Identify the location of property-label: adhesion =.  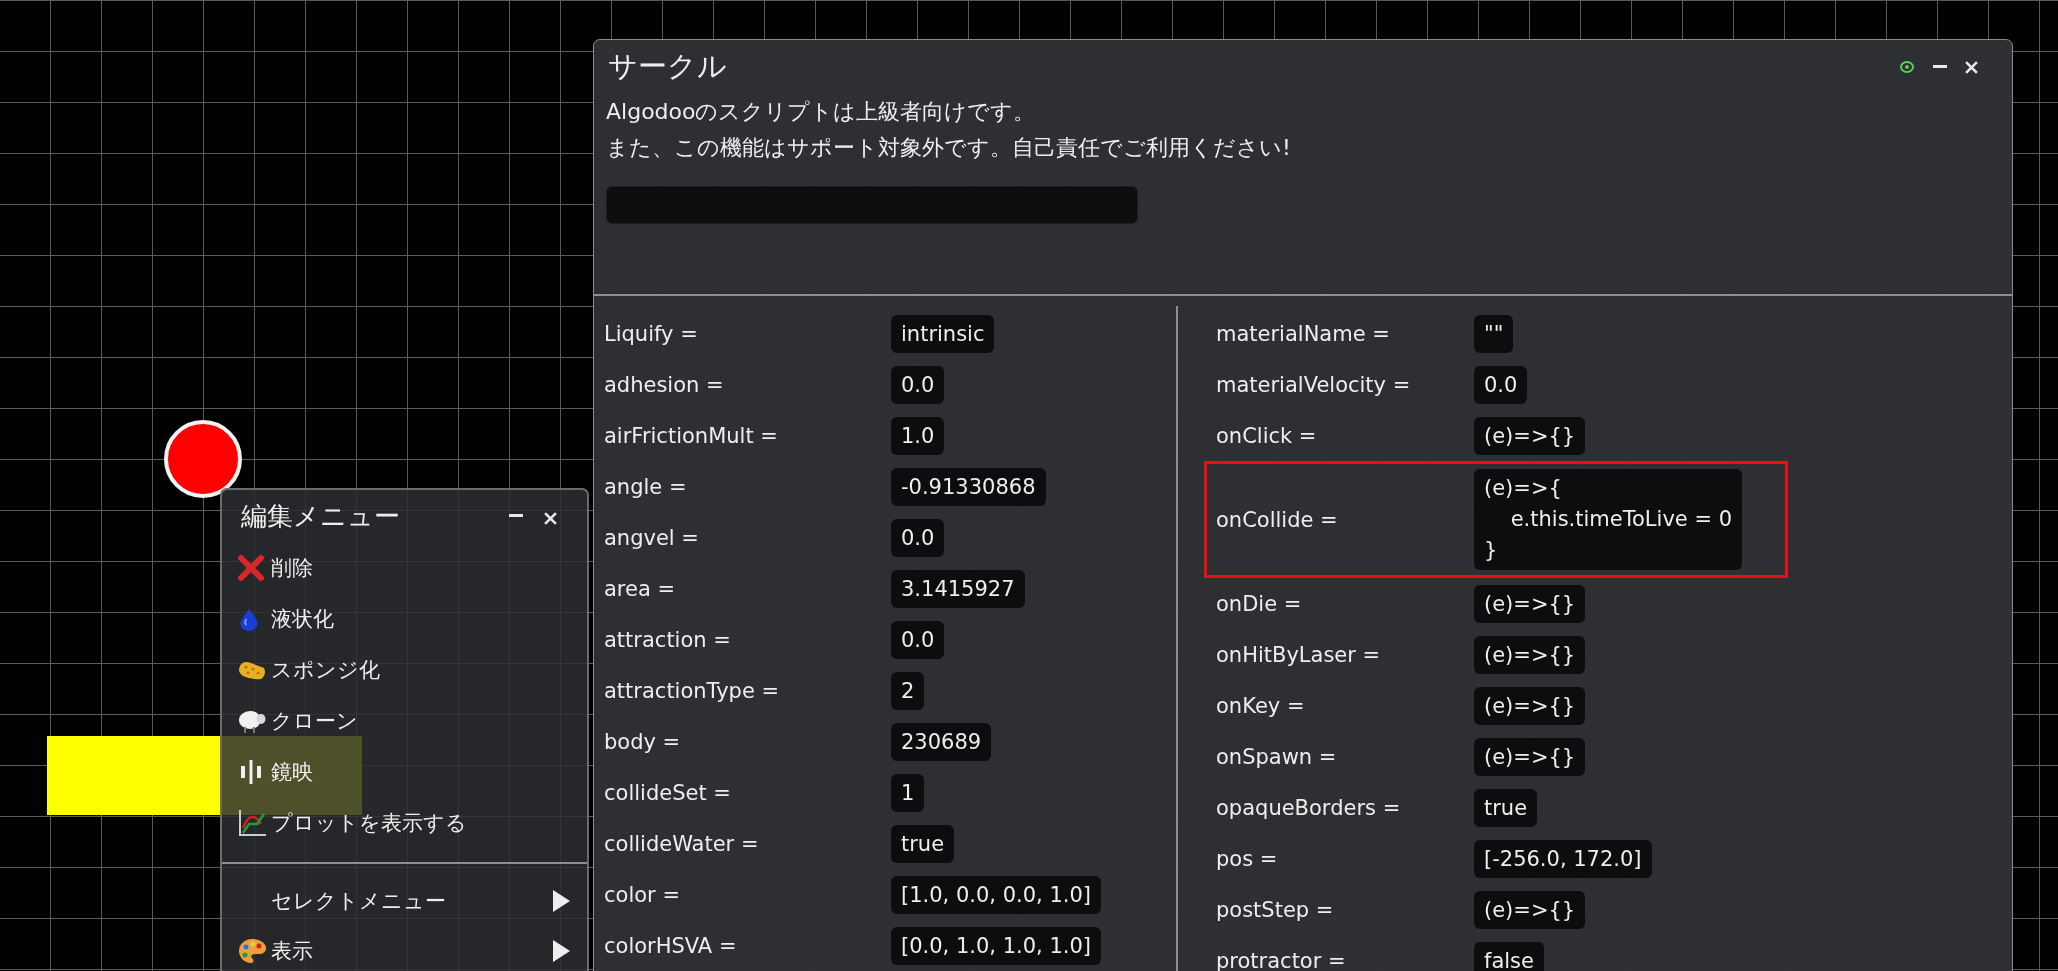
(664, 384).